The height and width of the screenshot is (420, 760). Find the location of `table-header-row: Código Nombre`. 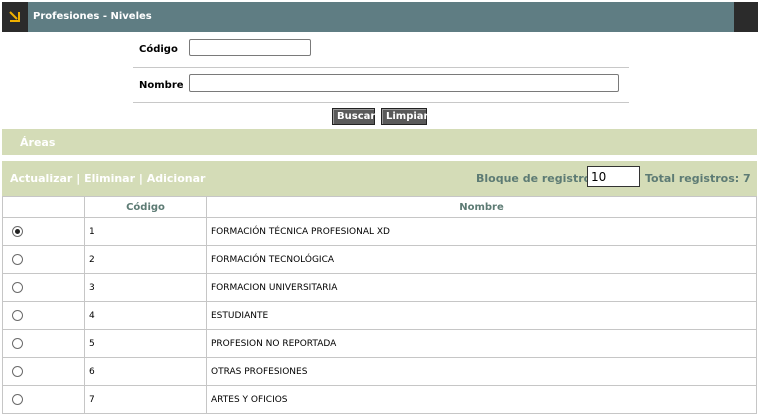

table-header-row: Código Nombre is located at coordinates (379, 207).